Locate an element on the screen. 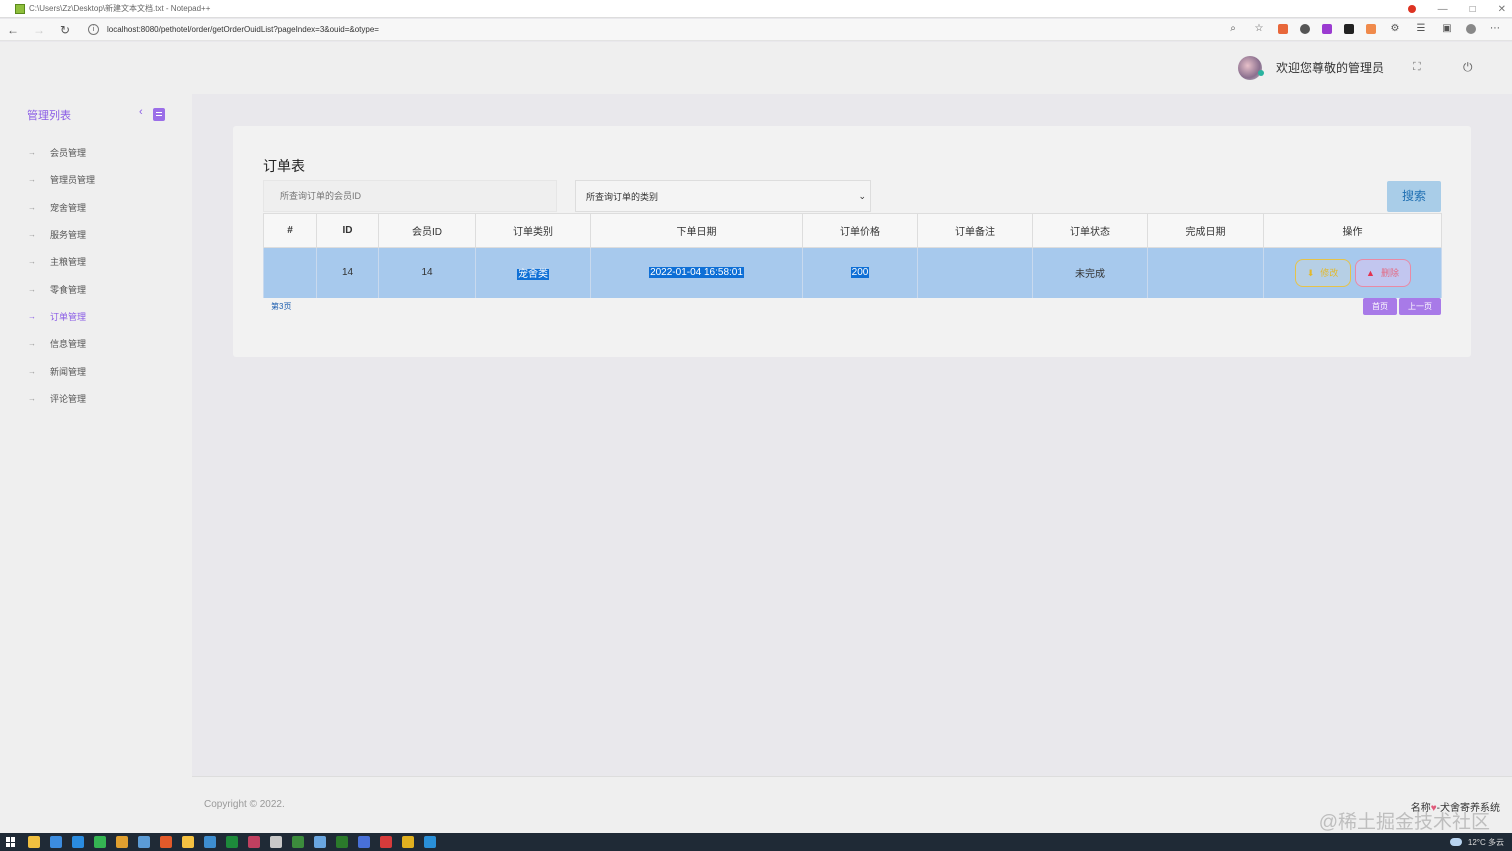 The width and height of the screenshot is (1512, 851). sidebar-item-label: 服务管理 is located at coordinates (68, 235).